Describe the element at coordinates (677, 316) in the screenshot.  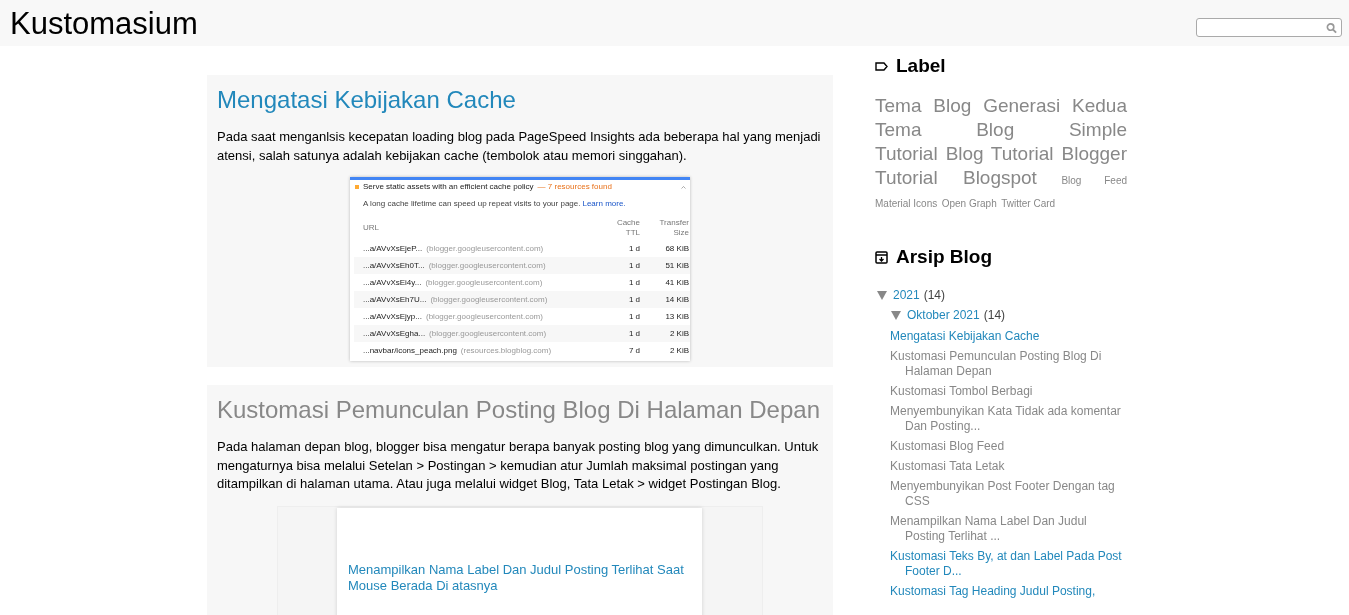
I see `table-cell-text: 13 KiB` at that location.